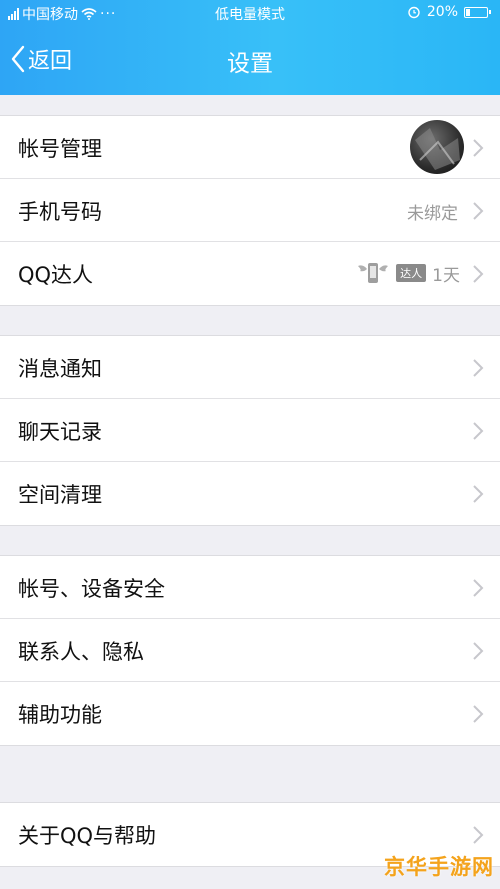  I want to click on settings-row-account-management: 帐号管理, so click(250, 147).